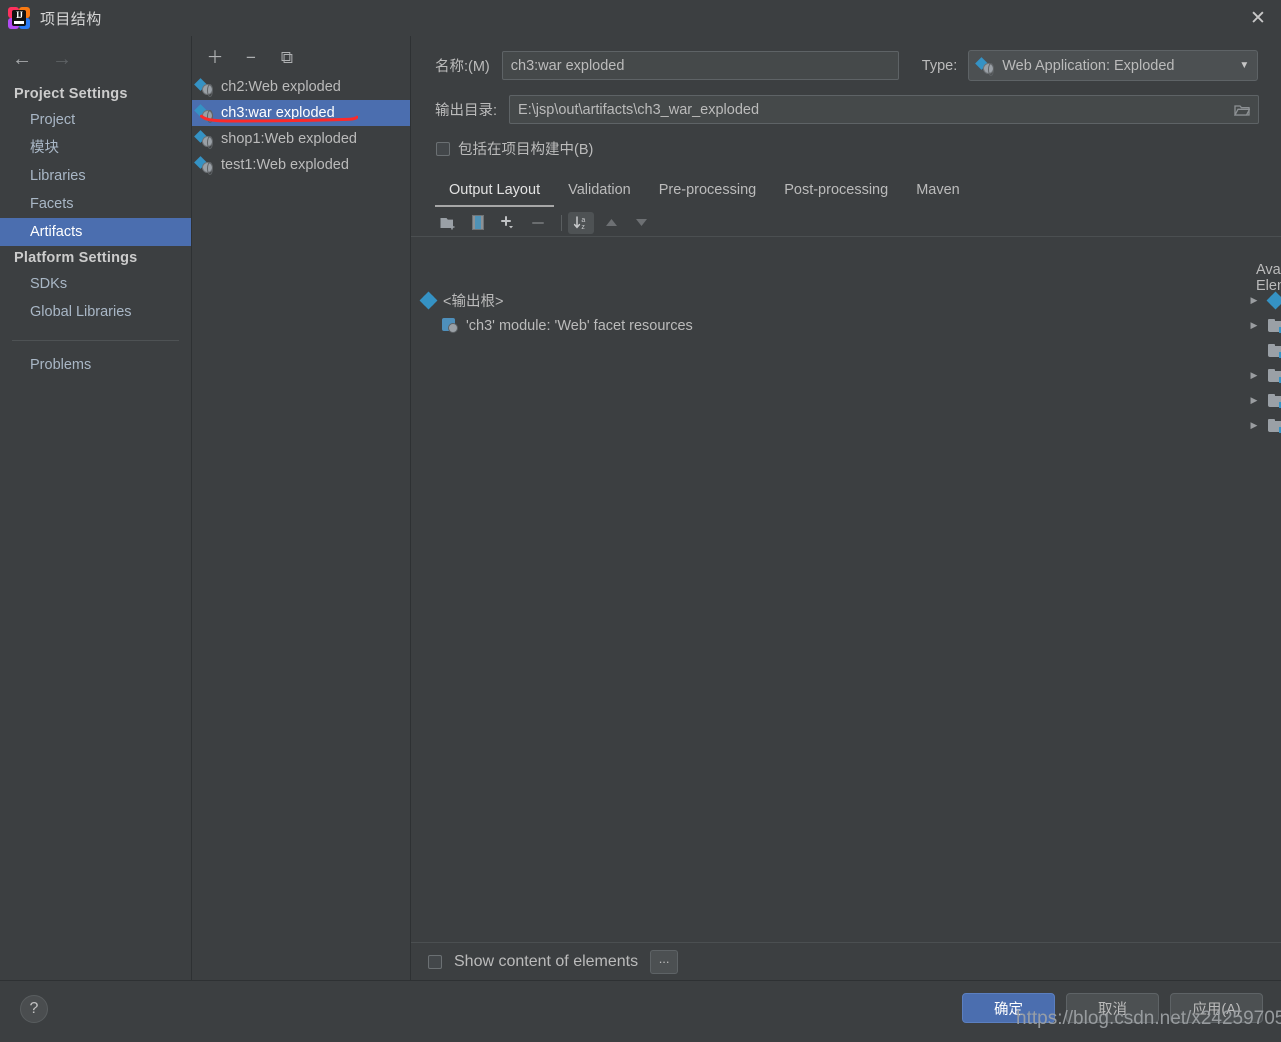  Describe the element at coordinates (95, 365) in the screenshot. I see `sidebar-item-problems: Problems` at that location.